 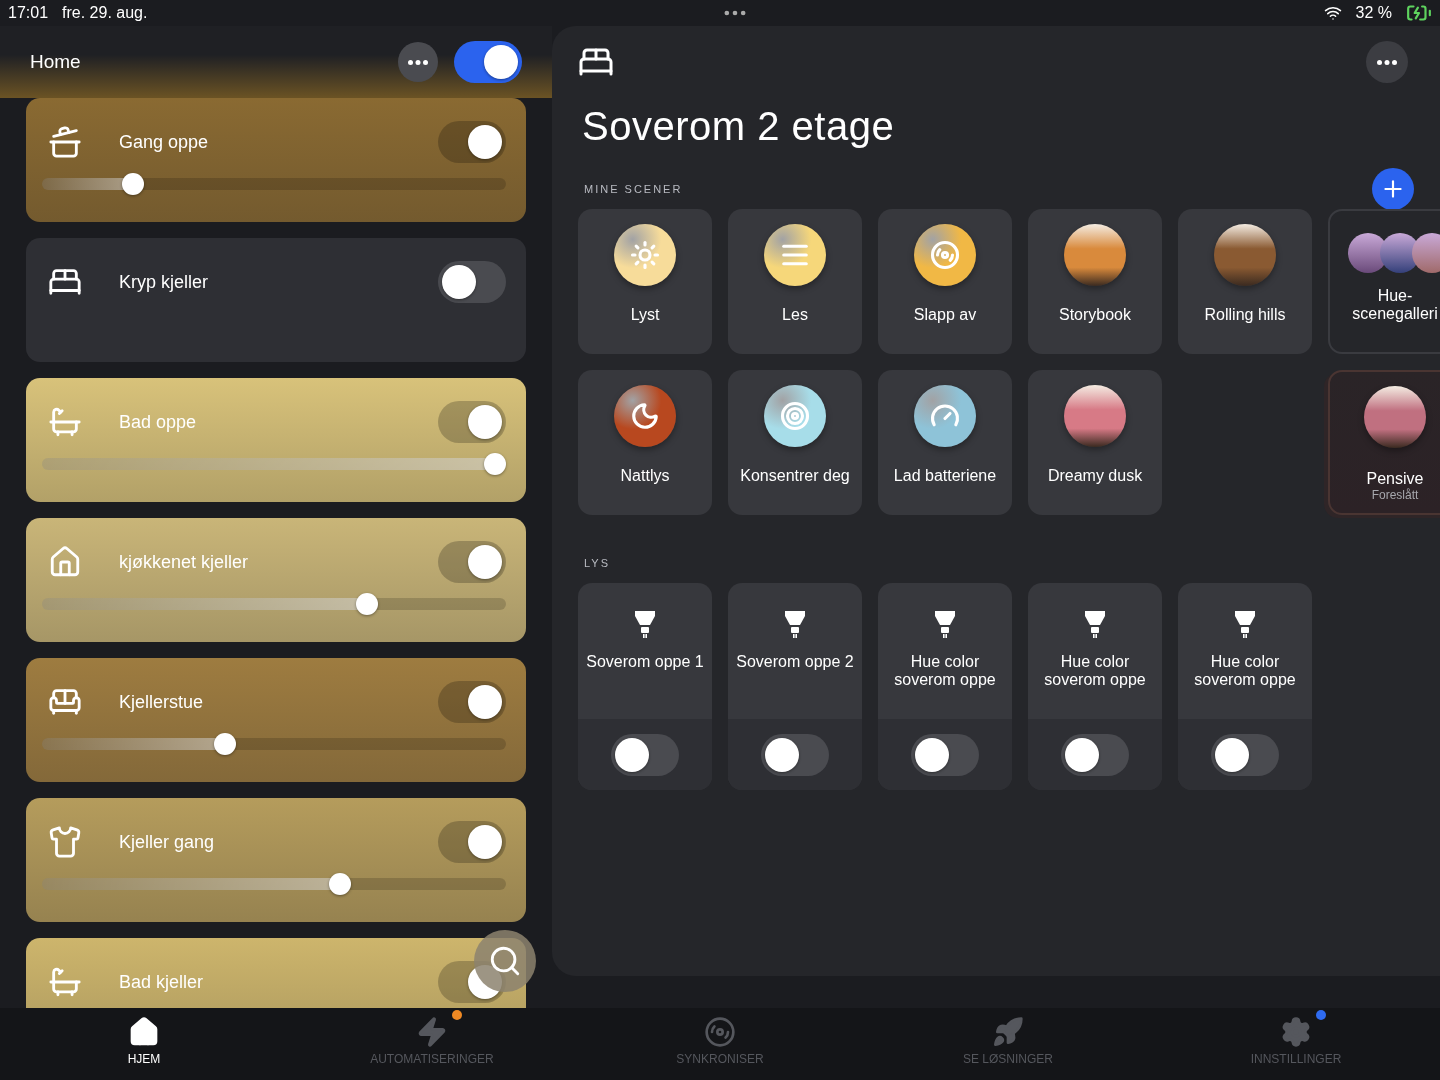 What do you see at coordinates (1008, 1032) in the screenshot?
I see `rocket-icon` at bounding box center [1008, 1032].